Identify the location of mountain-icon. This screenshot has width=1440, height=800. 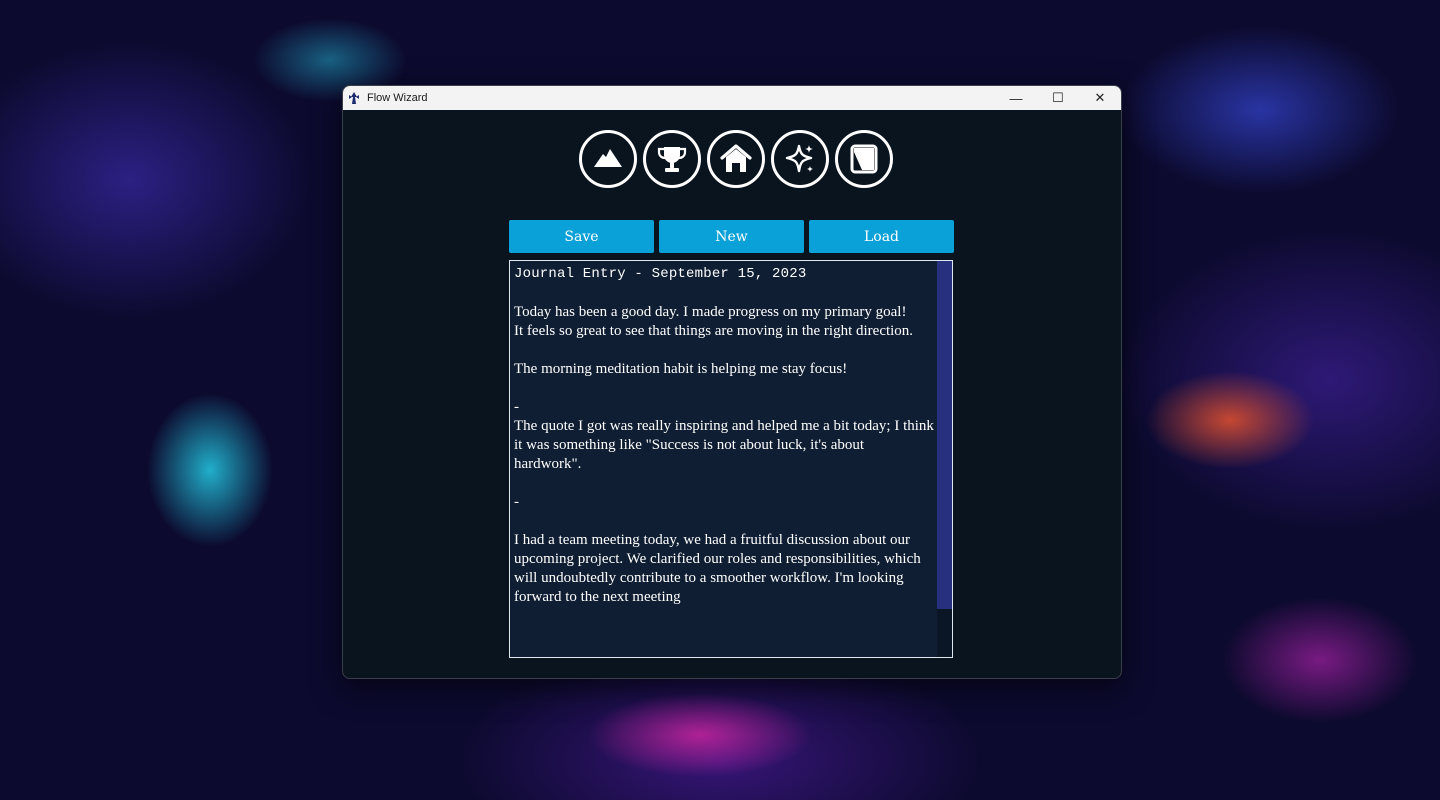
(608, 158).